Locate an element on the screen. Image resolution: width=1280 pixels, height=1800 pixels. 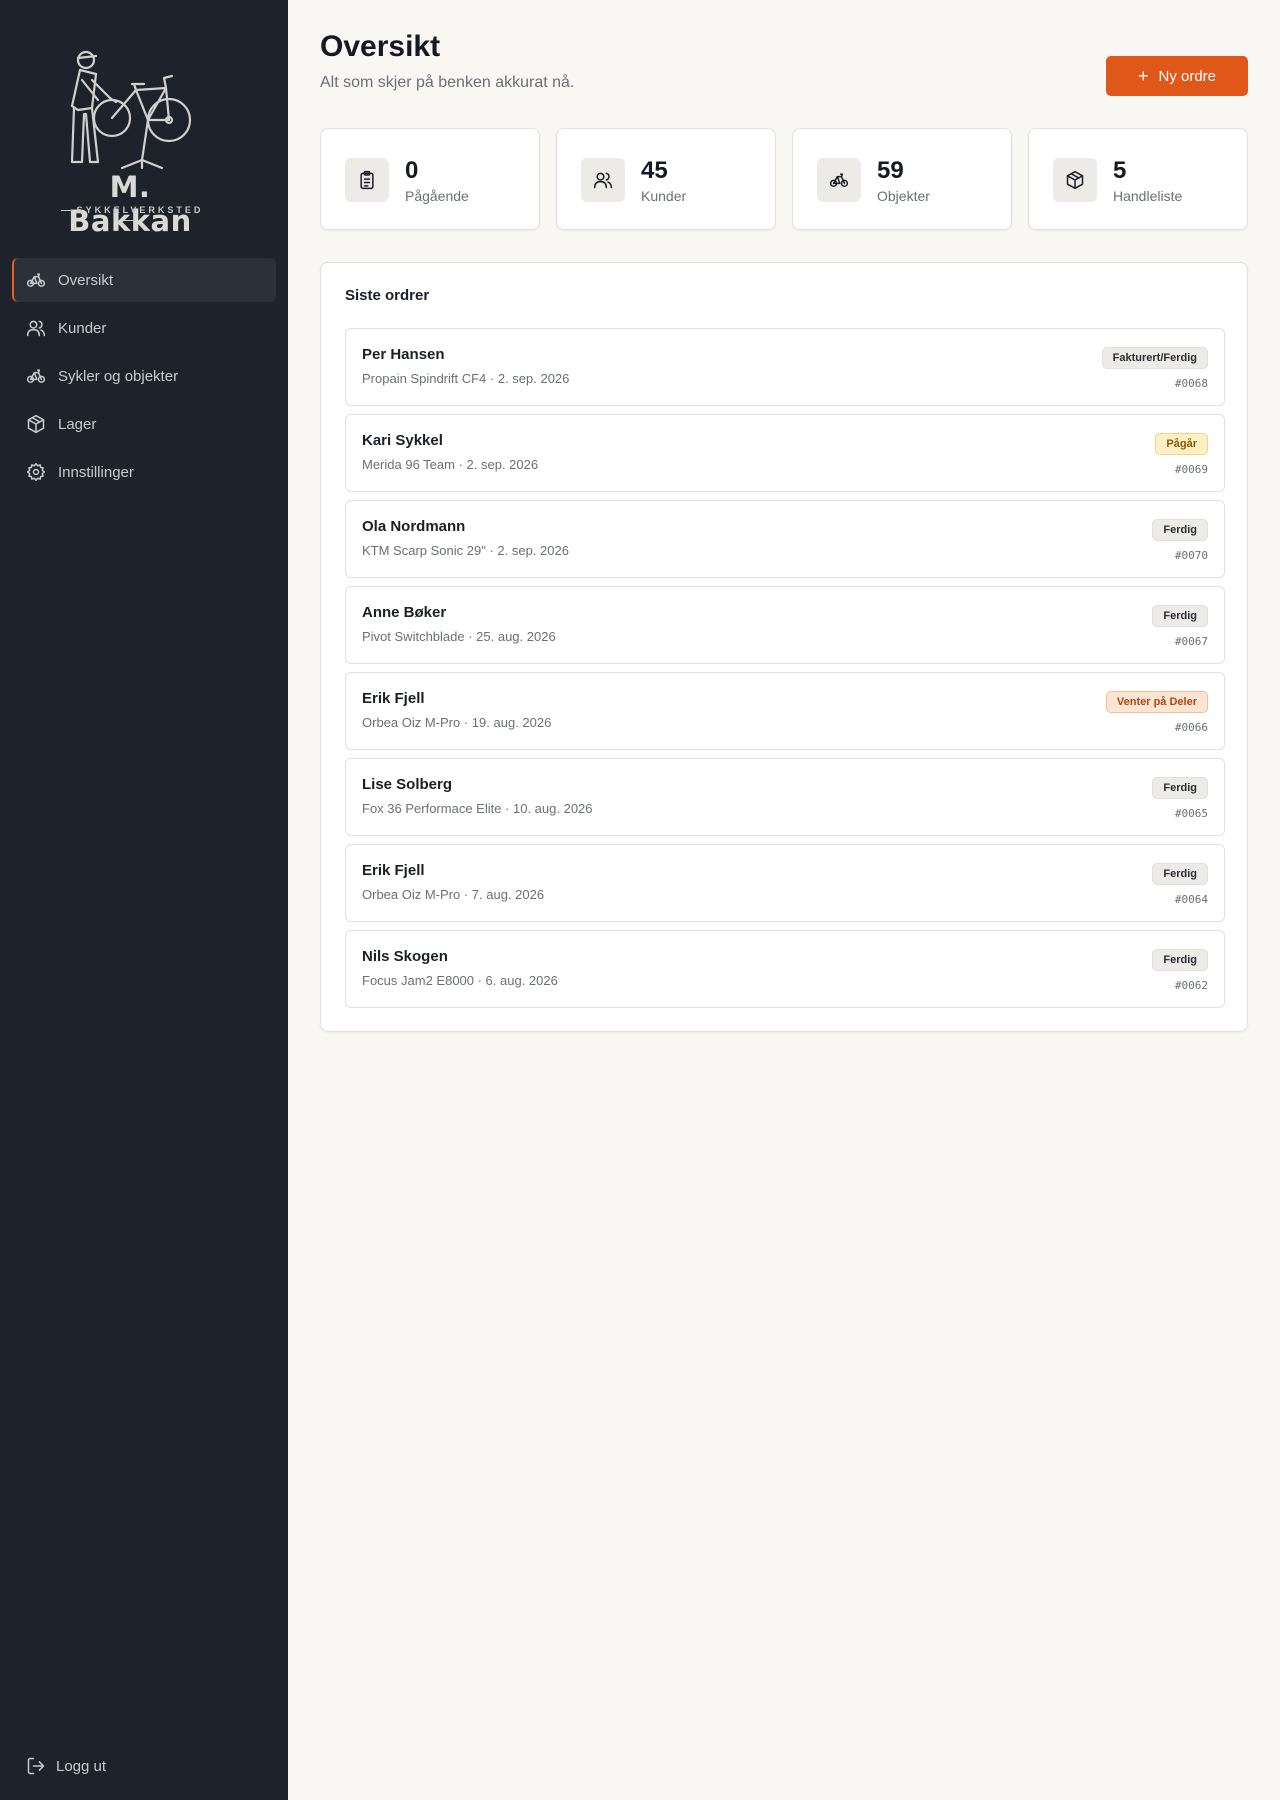
order-customer: Per Hansen is located at coordinates (403, 354).